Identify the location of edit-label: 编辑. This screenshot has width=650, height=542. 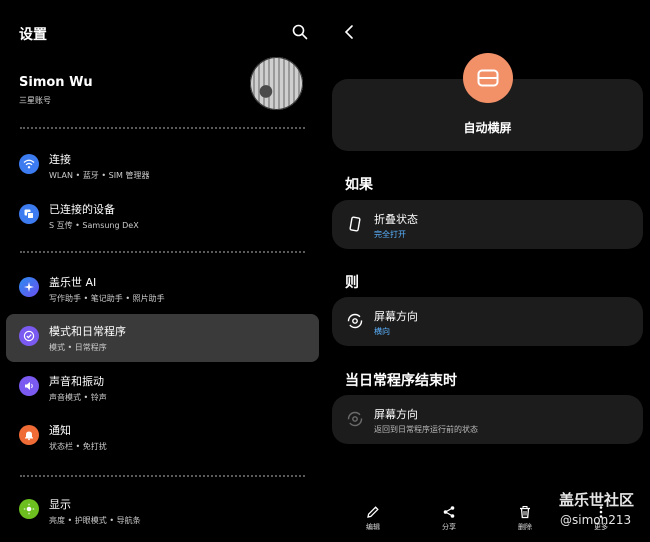
(373, 527).